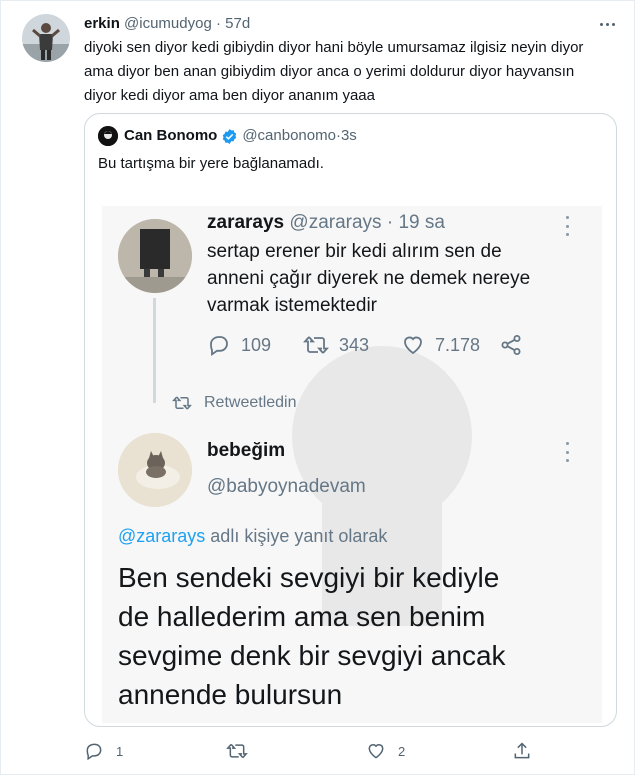  Describe the element at coordinates (349, 136) in the screenshot. I see `quote-timestamp: 3s` at that location.